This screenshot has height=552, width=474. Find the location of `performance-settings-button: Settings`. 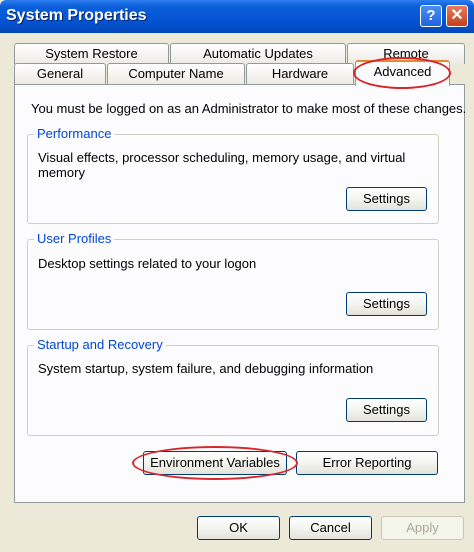

performance-settings-button: Settings is located at coordinates (386, 199).